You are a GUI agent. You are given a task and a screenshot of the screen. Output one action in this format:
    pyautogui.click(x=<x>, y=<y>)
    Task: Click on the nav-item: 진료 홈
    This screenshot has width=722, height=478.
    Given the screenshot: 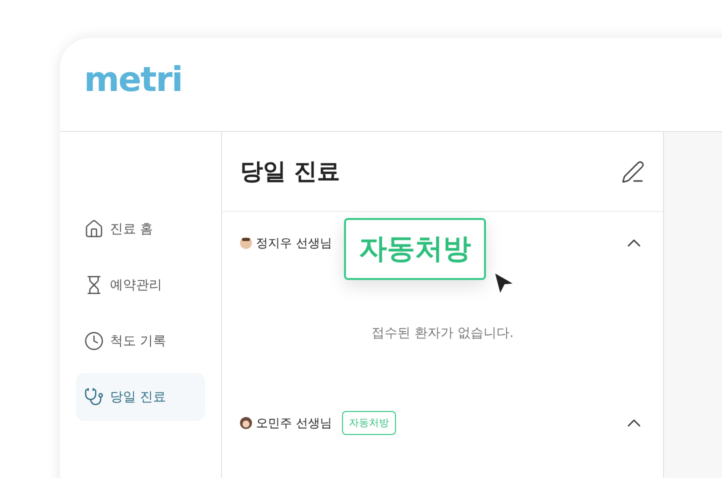 What is the action you would take?
    pyautogui.click(x=140, y=229)
    